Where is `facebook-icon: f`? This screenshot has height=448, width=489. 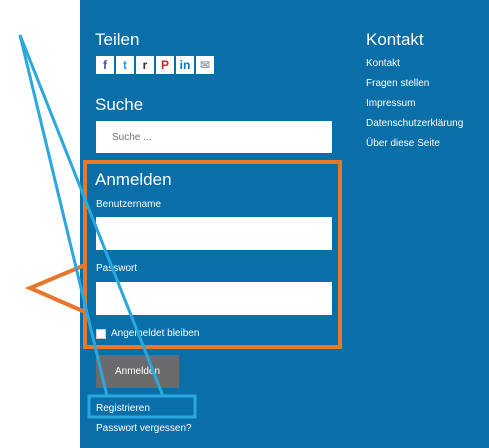
facebook-icon: f is located at coordinates (105, 65).